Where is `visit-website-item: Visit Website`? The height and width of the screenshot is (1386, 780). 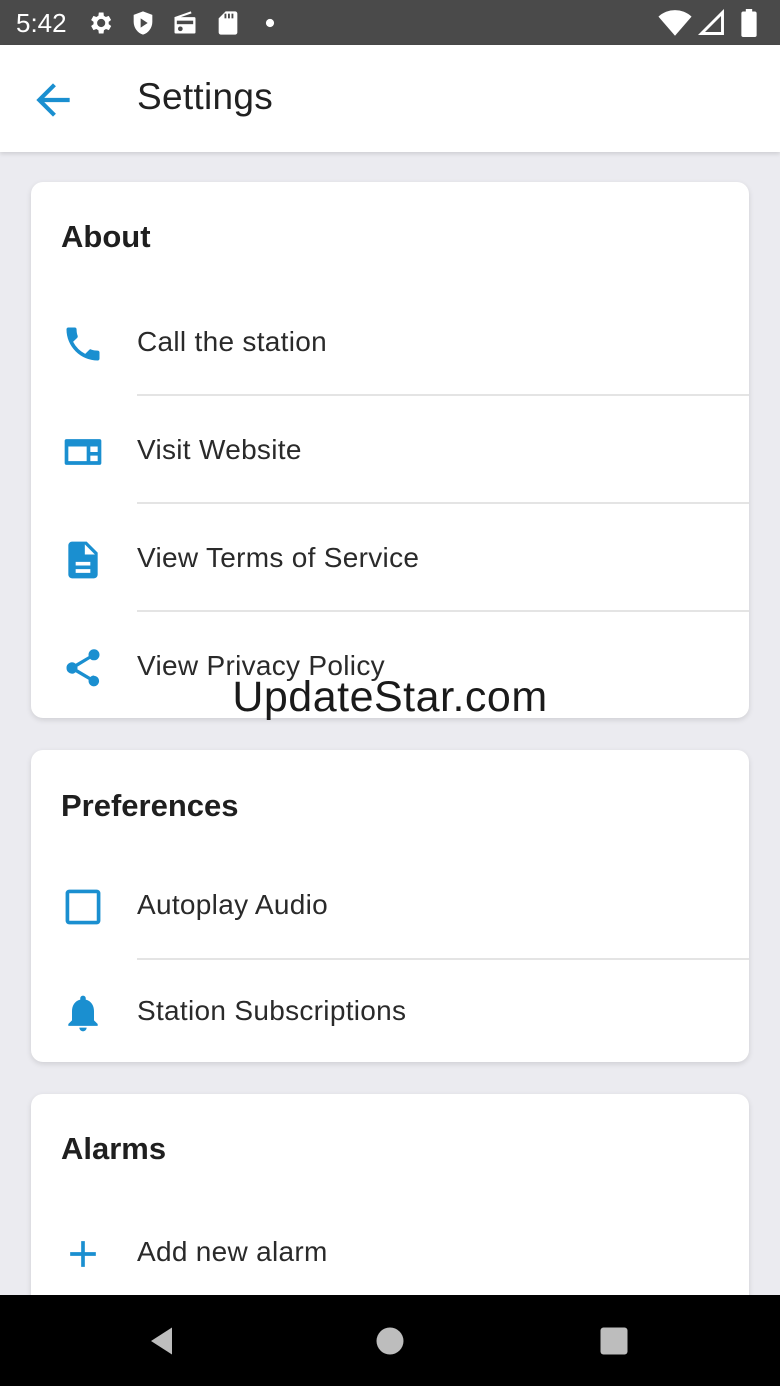 visit-website-item: Visit Website is located at coordinates (390, 450).